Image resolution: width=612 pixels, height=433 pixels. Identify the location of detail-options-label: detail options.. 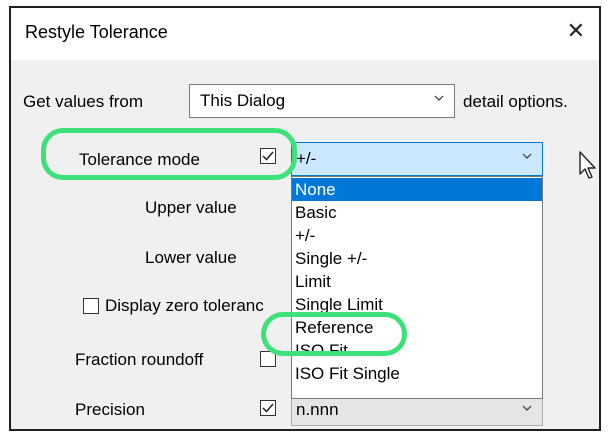
(515, 101).